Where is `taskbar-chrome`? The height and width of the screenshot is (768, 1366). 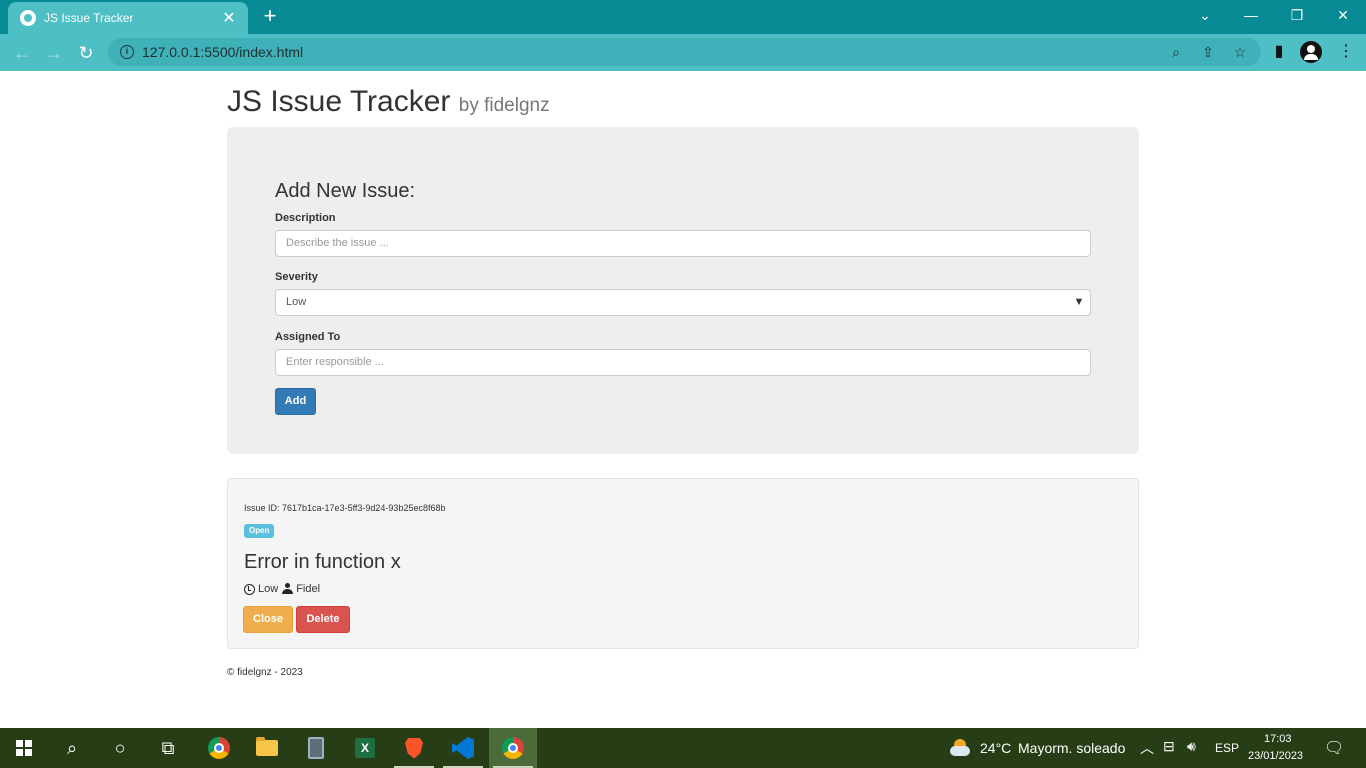
taskbar-chrome is located at coordinates (219, 748).